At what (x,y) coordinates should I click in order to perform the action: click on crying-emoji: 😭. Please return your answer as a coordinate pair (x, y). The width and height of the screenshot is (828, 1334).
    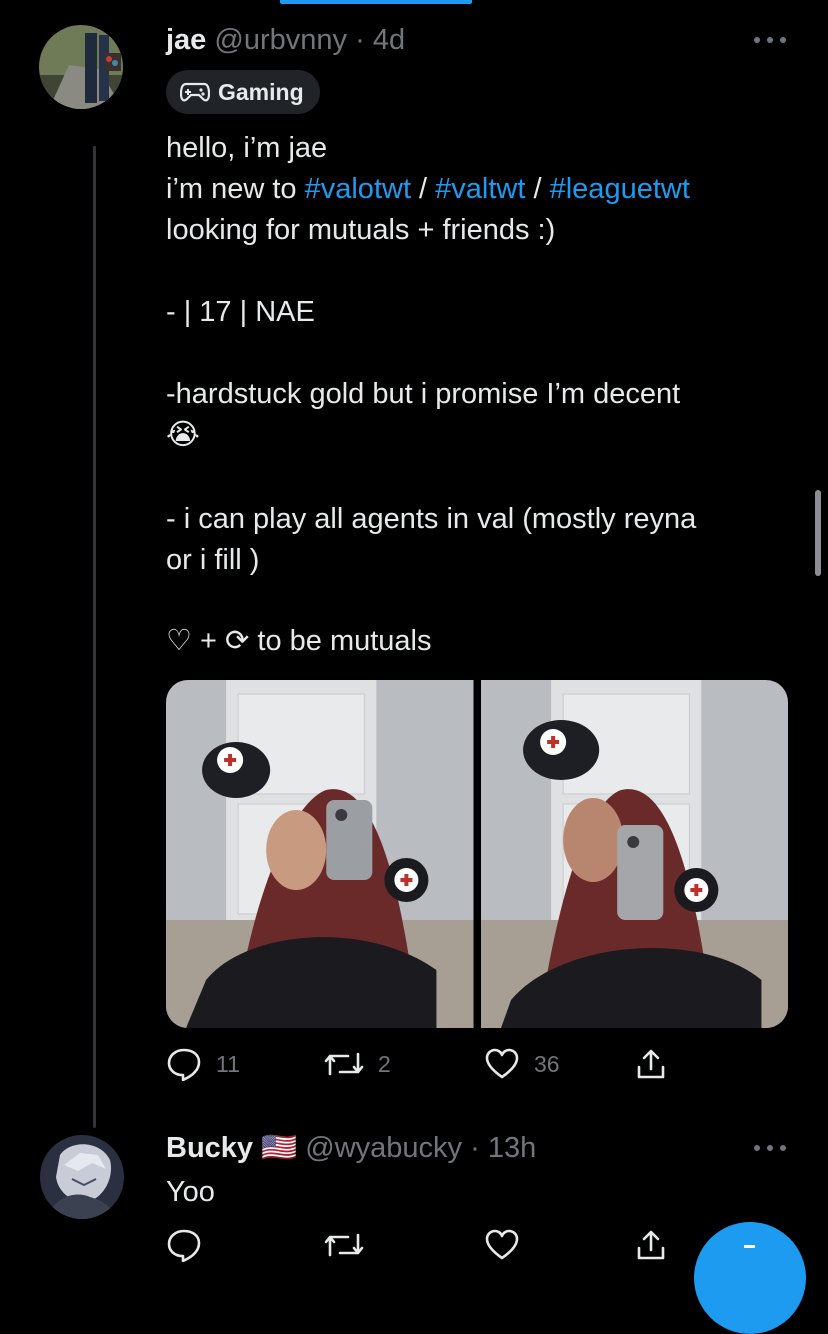
    Looking at the image, I should click on (183, 435).